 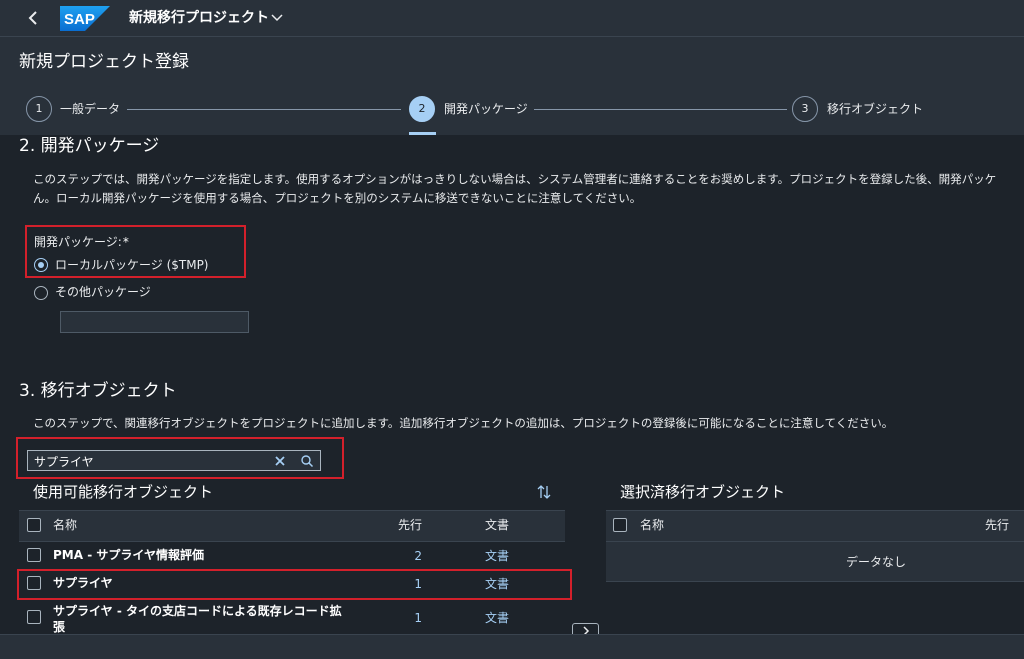 I want to click on row-name-line: サプライヤ - タイの支店コードによる既存レコード拡, so click(x=197, y=611).